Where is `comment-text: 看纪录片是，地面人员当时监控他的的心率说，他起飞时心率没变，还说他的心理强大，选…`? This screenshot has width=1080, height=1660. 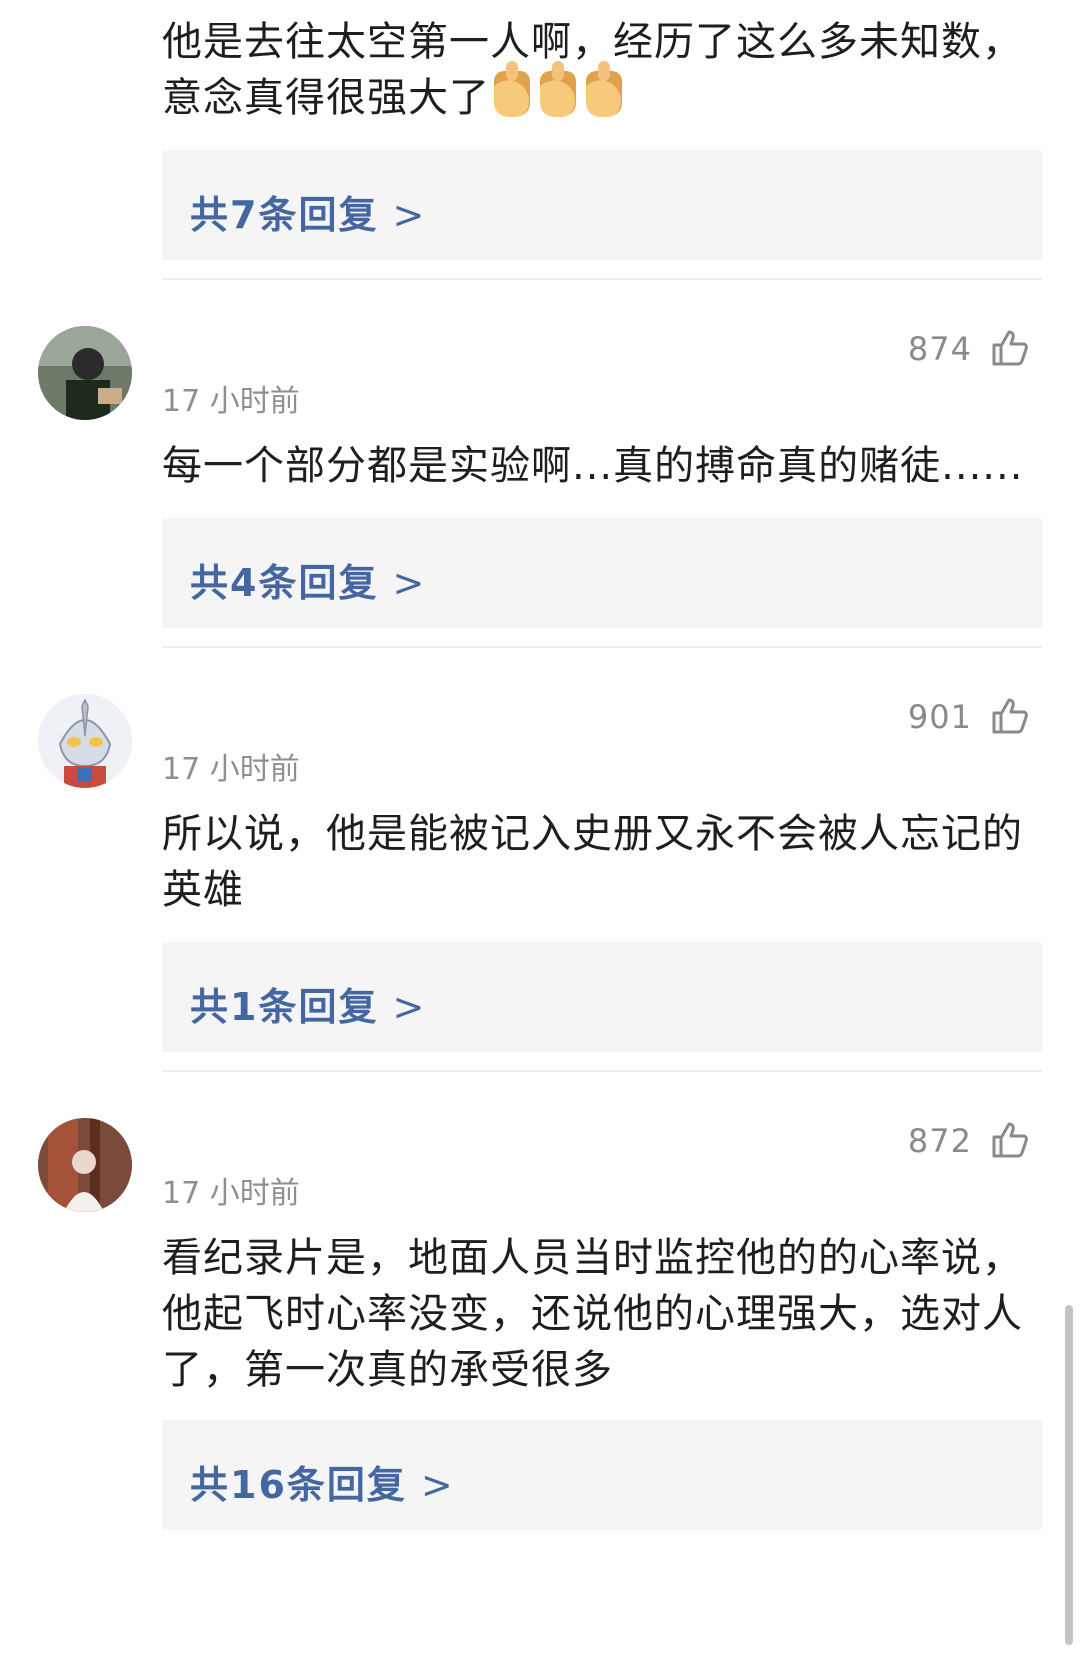 comment-text: 看纪录片是，地面人员当时监控他的的心率说，他起飞时心率没变，还说他的心理强大，选… is located at coordinates (592, 1314).